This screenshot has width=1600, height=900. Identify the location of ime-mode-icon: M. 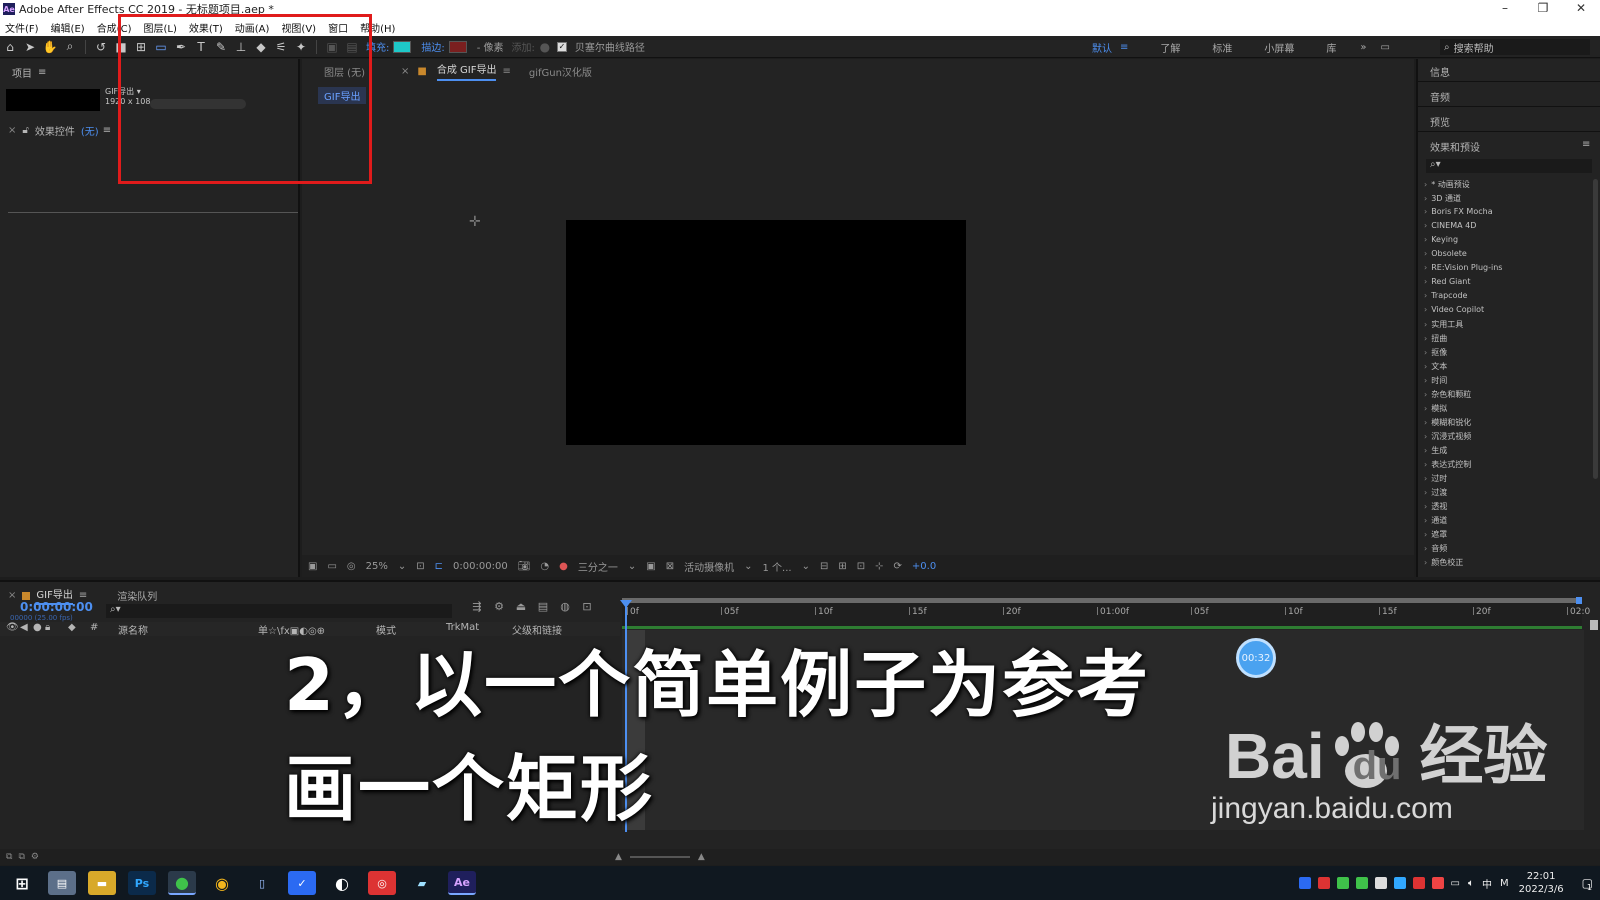
(1504, 883).